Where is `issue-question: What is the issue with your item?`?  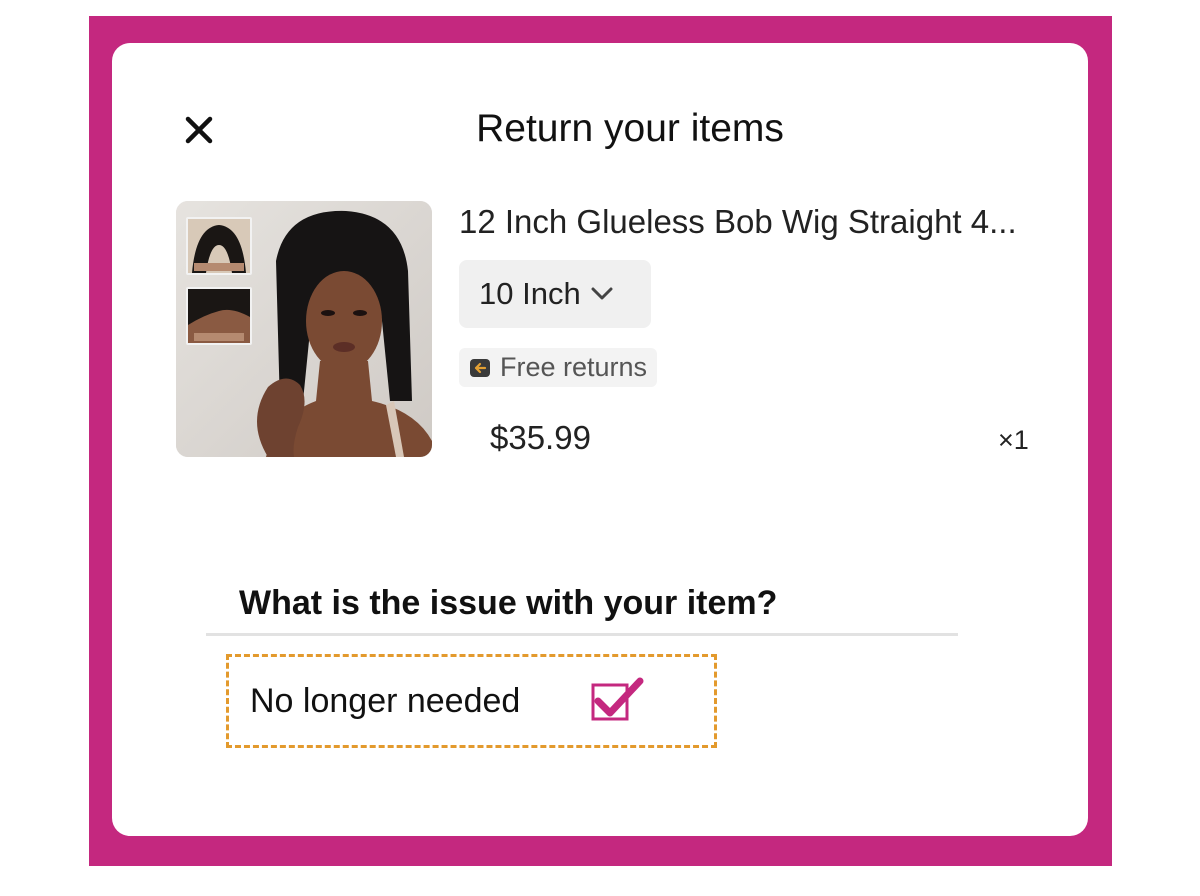
issue-question: What is the issue with your item? is located at coordinates (508, 603).